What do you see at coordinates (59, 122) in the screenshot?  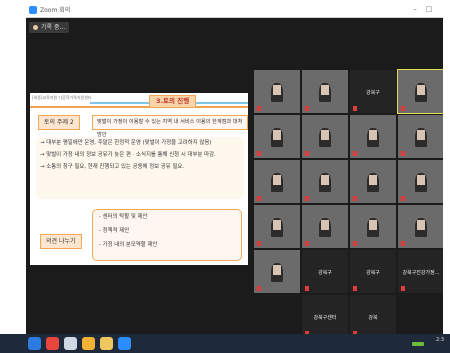 I see `topic-label: 토의 주제 2` at bounding box center [59, 122].